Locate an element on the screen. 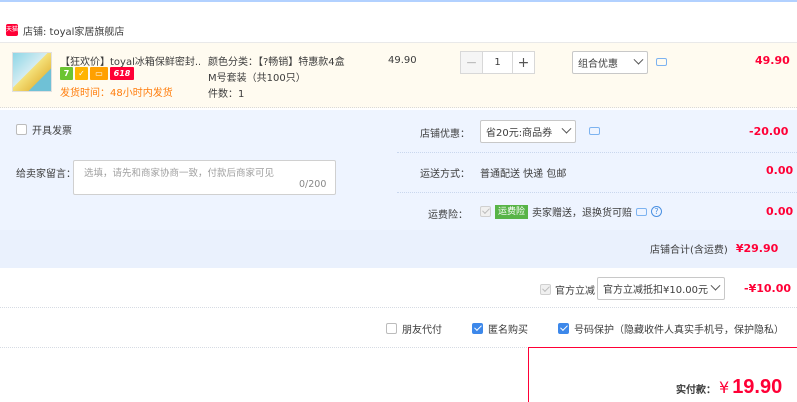  number-protect-label: 号码保护（隐藏收件人真实手机号，保护隐私） is located at coordinates (679, 330).